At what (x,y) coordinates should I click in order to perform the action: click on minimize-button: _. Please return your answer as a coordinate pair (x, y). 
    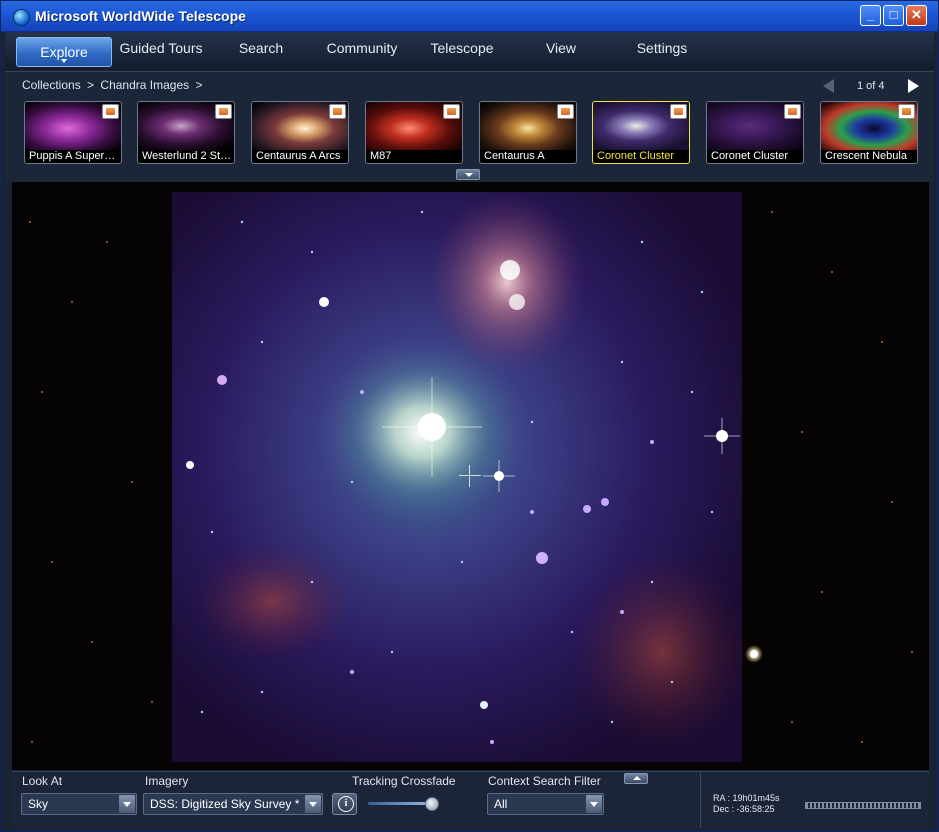
    Looking at the image, I should click on (870, 15).